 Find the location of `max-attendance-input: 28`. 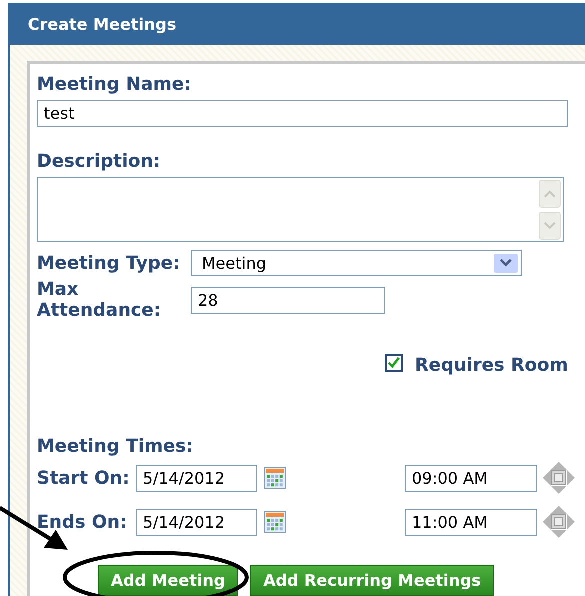

max-attendance-input: 28 is located at coordinates (288, 300).